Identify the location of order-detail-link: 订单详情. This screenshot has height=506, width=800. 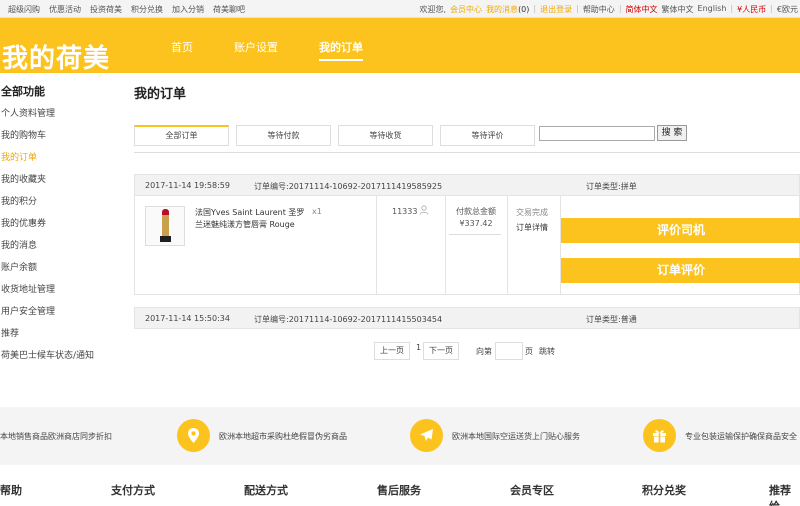
(532, 227).